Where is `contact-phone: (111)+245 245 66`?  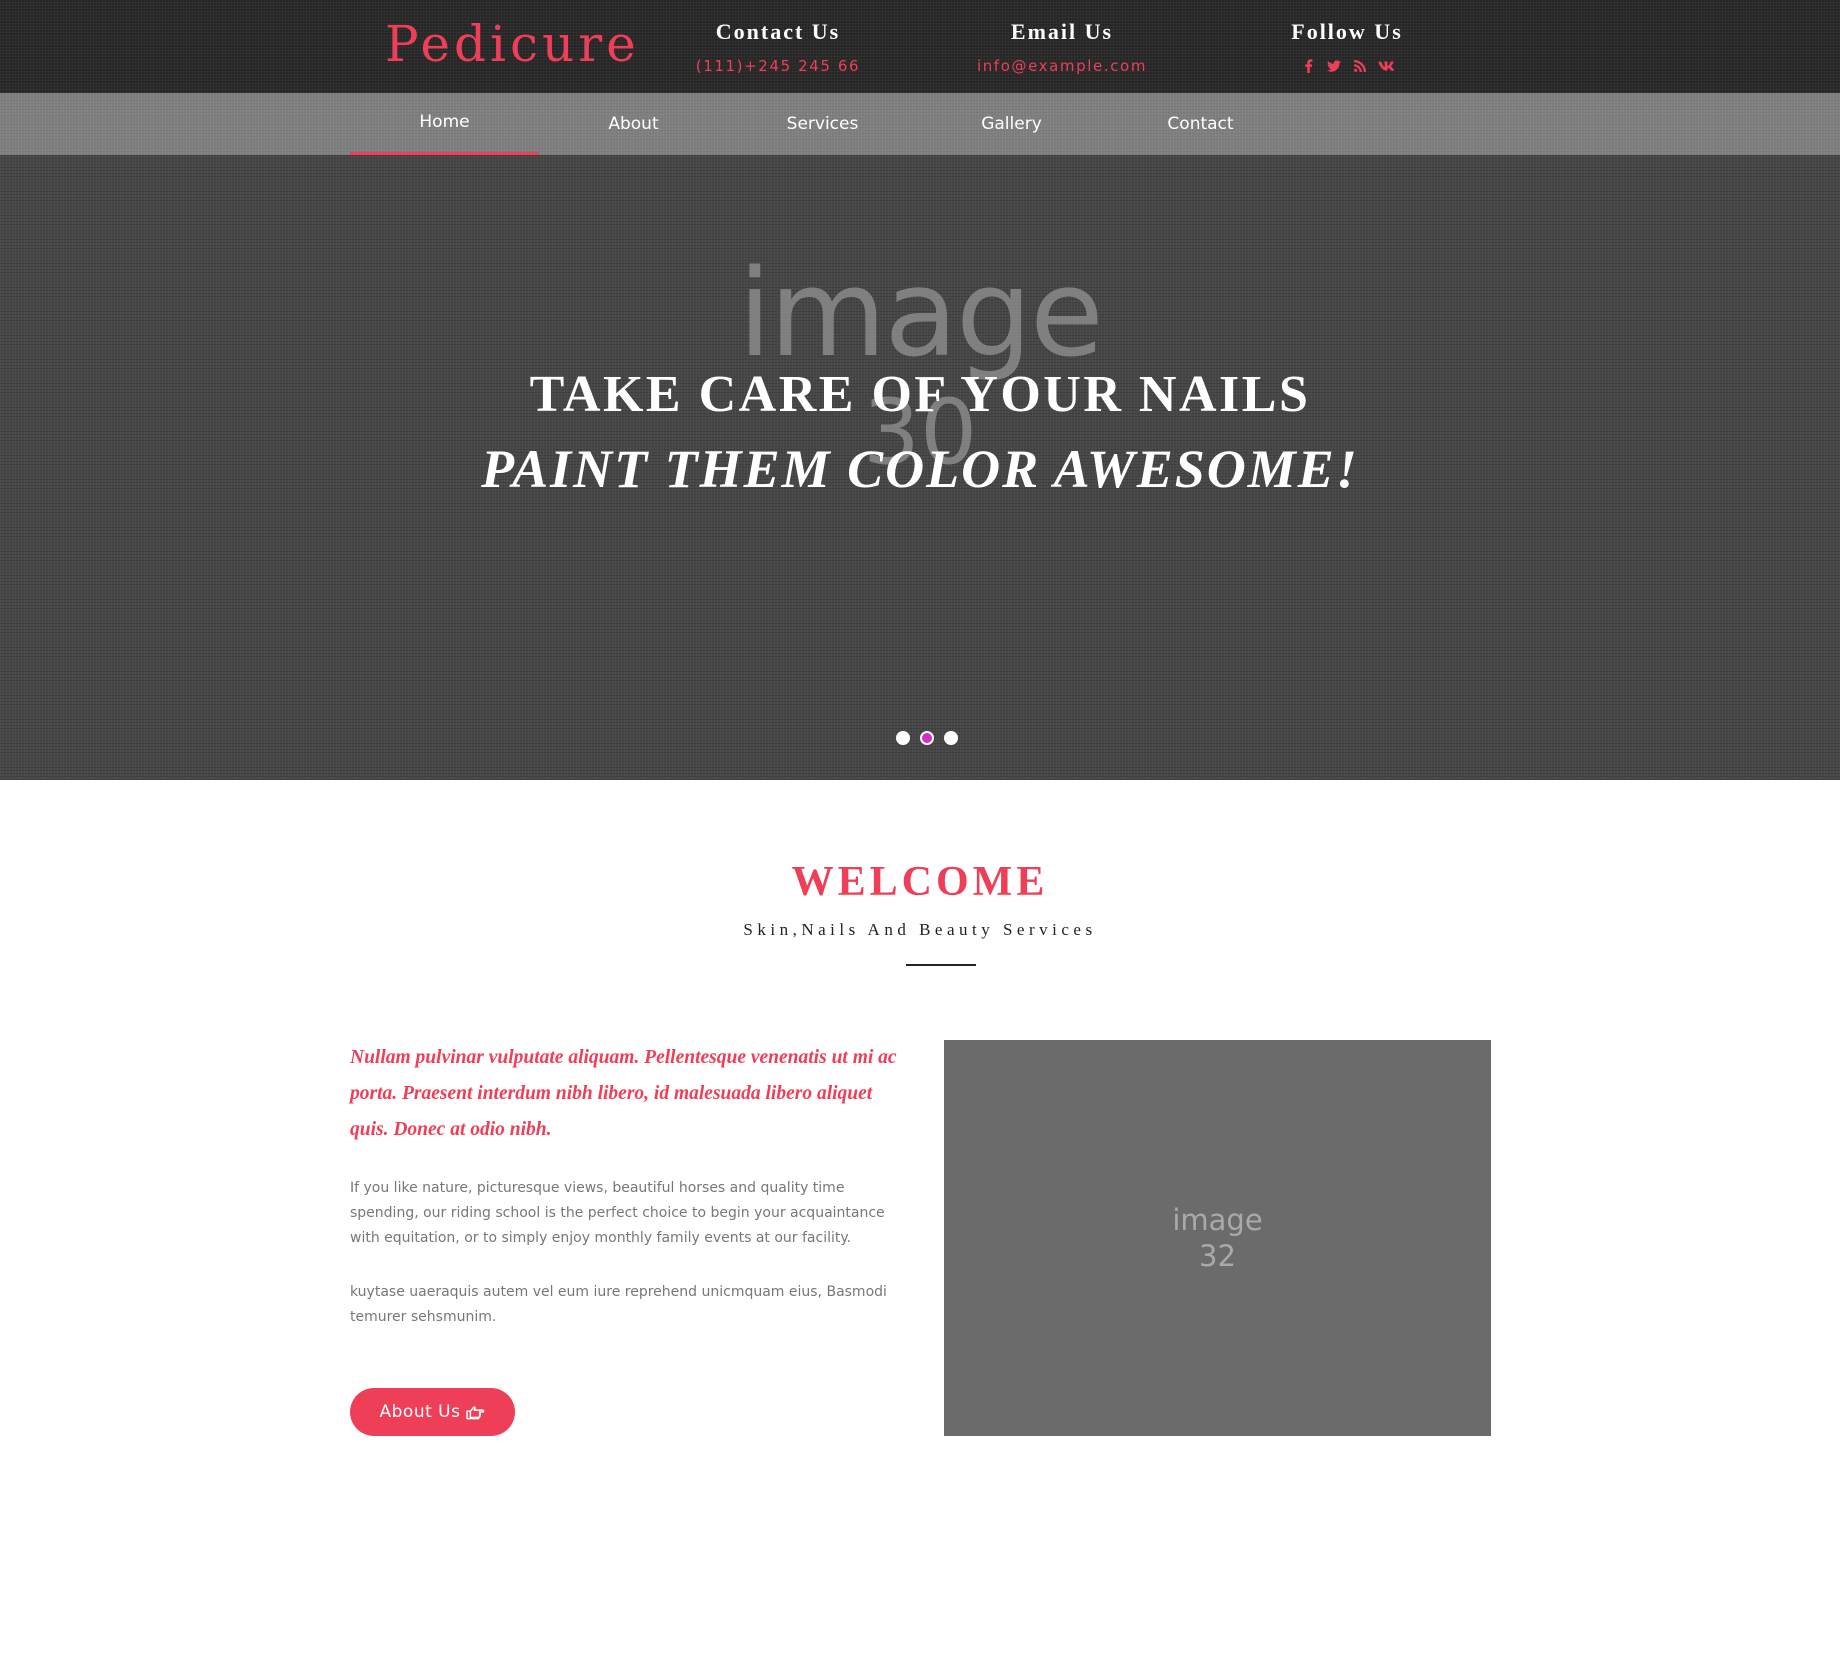
contact-phone: (111)+245 245 66 is located at coordinates (778, 66).